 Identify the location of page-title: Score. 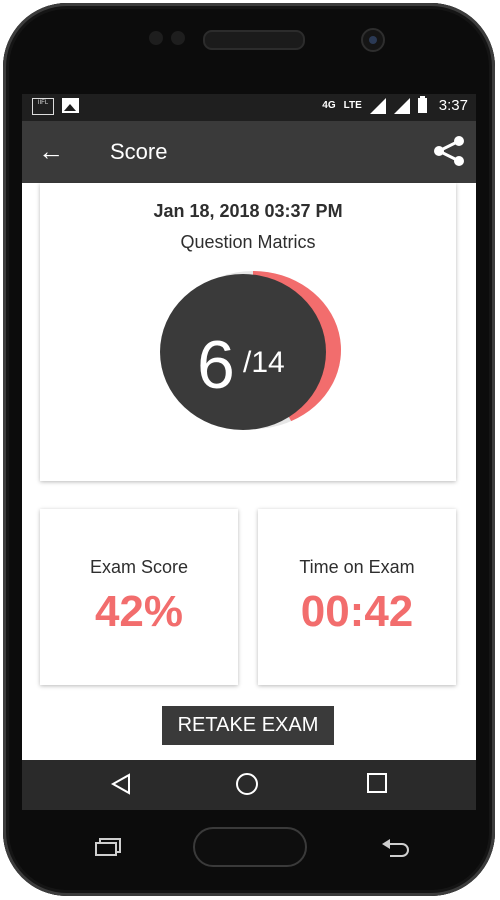
(139, 151).